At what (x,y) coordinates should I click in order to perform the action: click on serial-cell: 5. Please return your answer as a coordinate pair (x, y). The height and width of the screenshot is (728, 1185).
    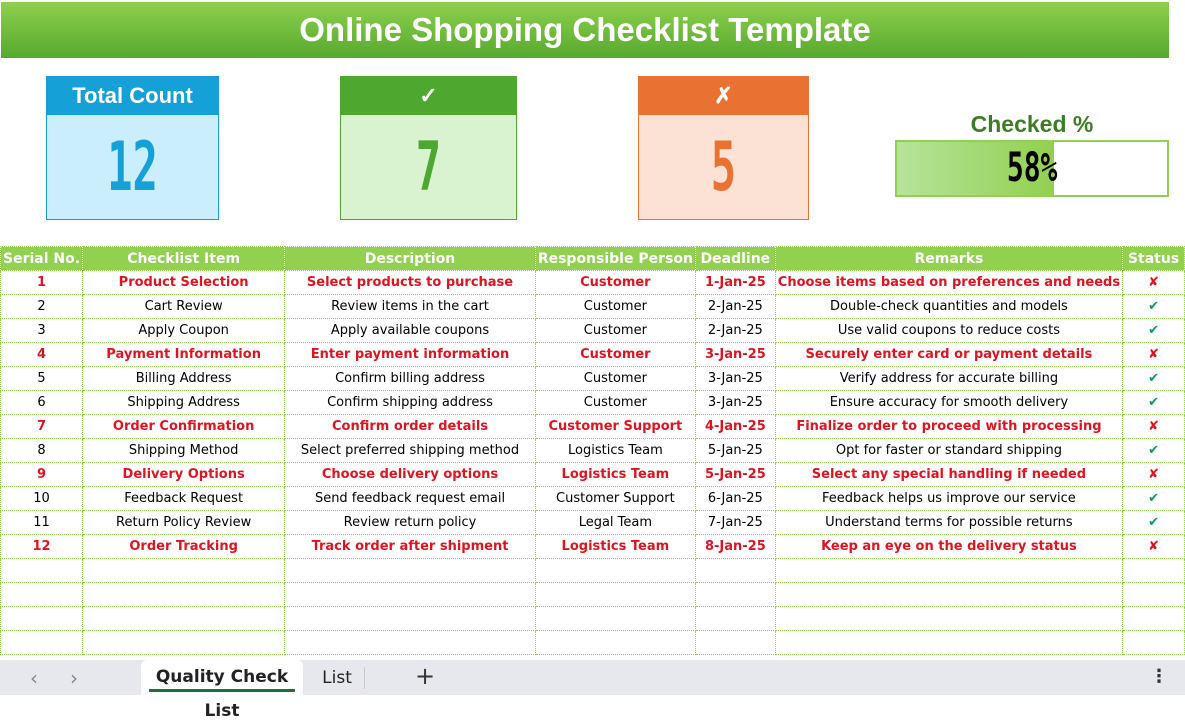
    Looking at the image, I should click on (42, 378).